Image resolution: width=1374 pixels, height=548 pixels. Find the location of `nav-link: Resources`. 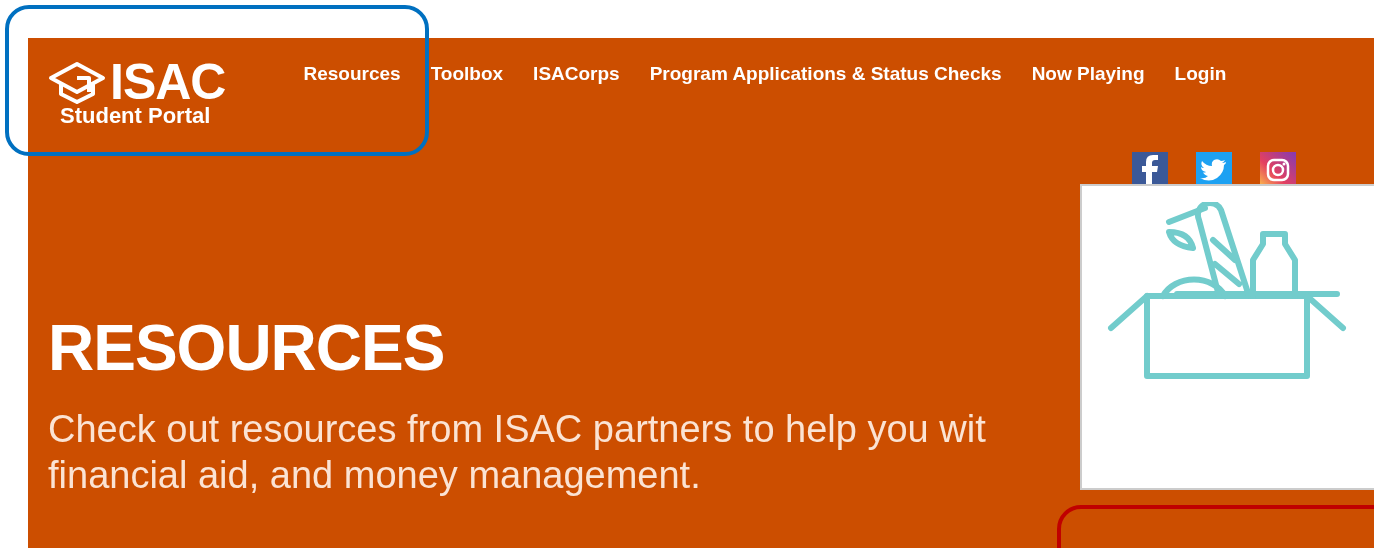

nav-link: Resources is located at coordinates (352, 74).